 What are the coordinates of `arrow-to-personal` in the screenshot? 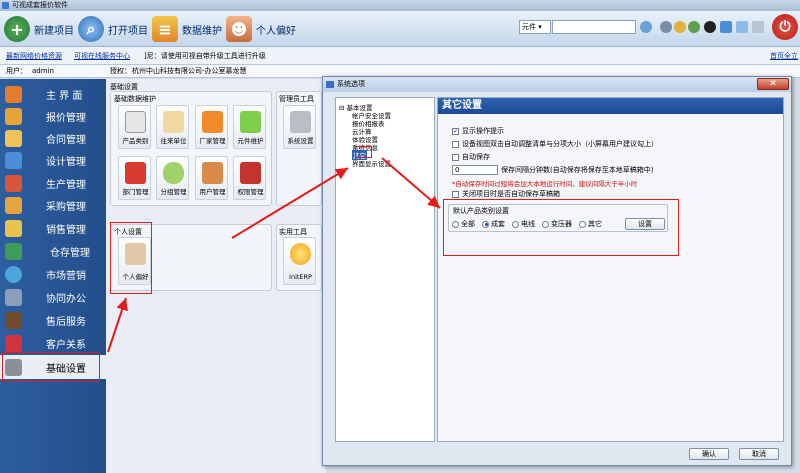 It's located at (117, 325).